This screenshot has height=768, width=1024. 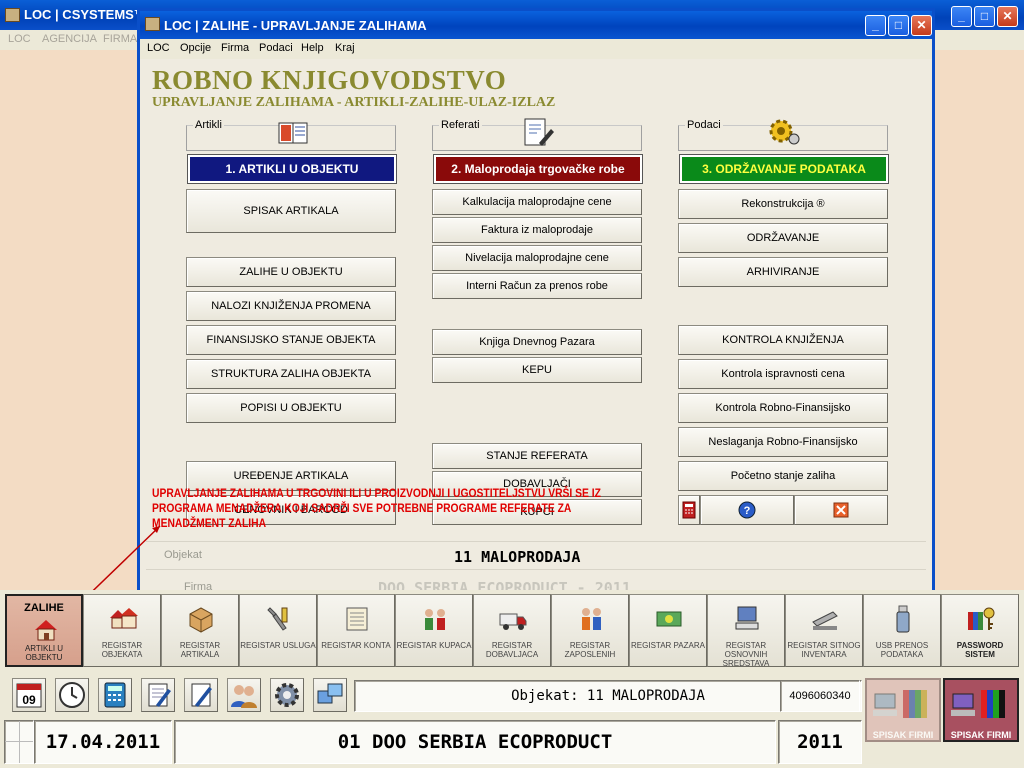 What do you see at coordinates (291, 306) in the screenshot?
I see `nalozi-knjizenja-button: NALOZI KNJIŽENJA PROMENA` at bounding box center [291, 306].